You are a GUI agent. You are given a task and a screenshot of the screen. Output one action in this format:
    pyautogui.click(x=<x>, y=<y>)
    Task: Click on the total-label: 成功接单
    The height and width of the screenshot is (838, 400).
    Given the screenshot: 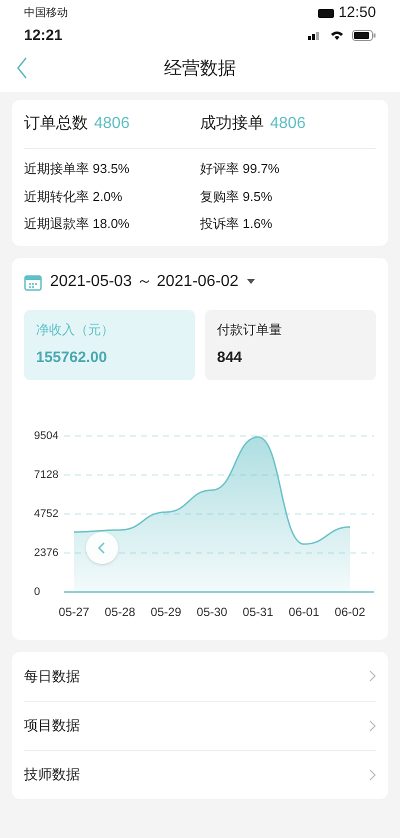 What is the action you would take?
    pyautogui.click(x=232, y=124)
    